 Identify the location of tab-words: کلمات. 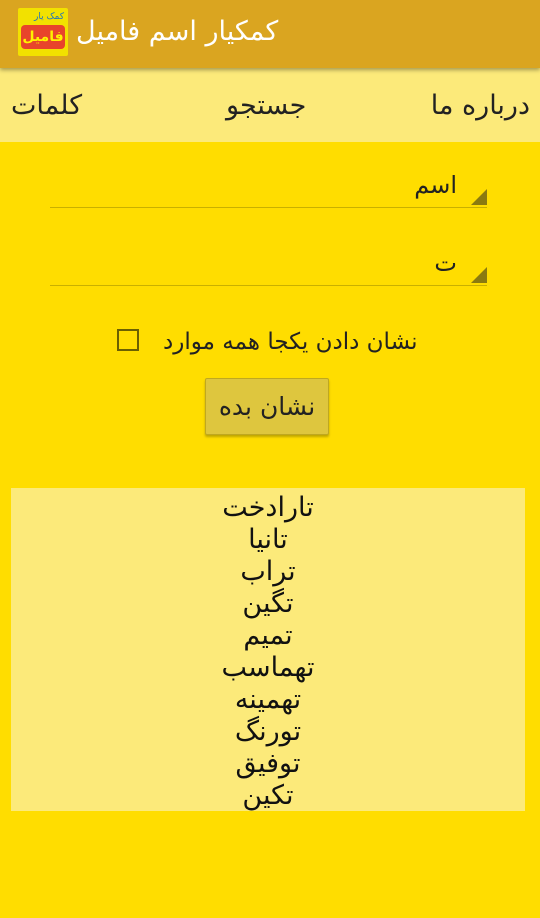
(46, 106).